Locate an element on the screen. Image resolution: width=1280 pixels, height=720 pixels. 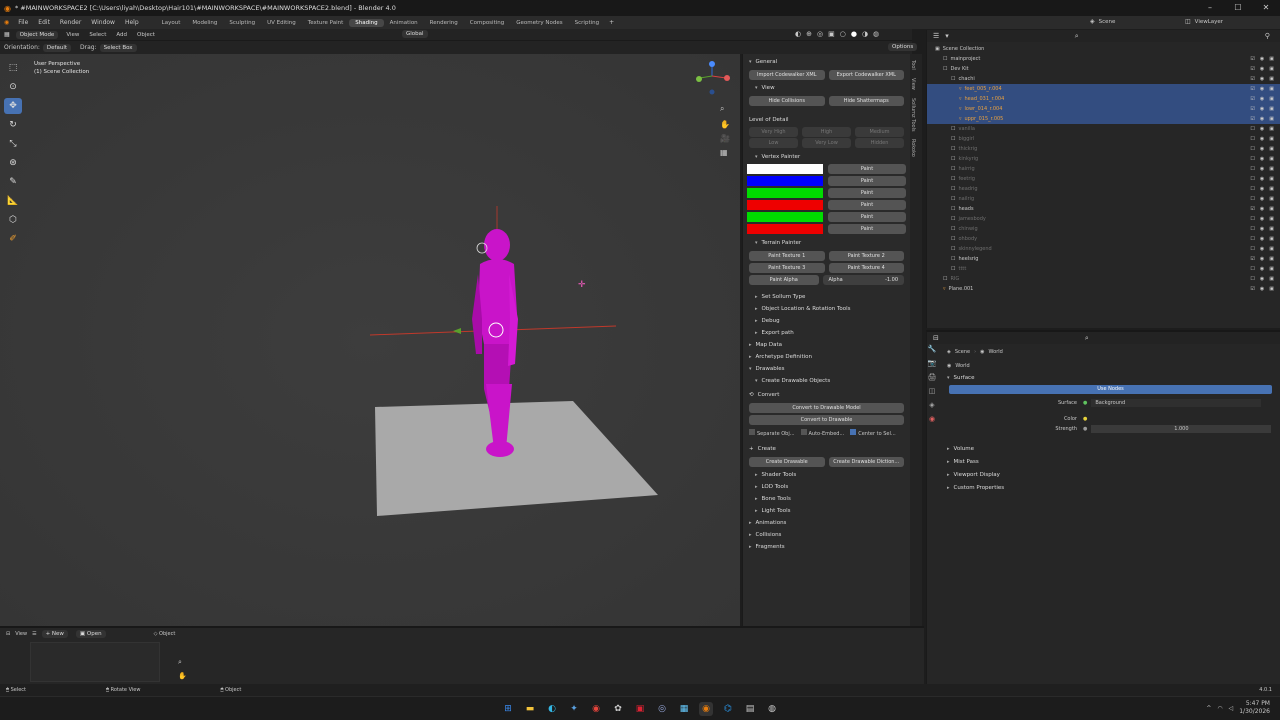
transform-orientation: Global is located at coordinates (415, 34).